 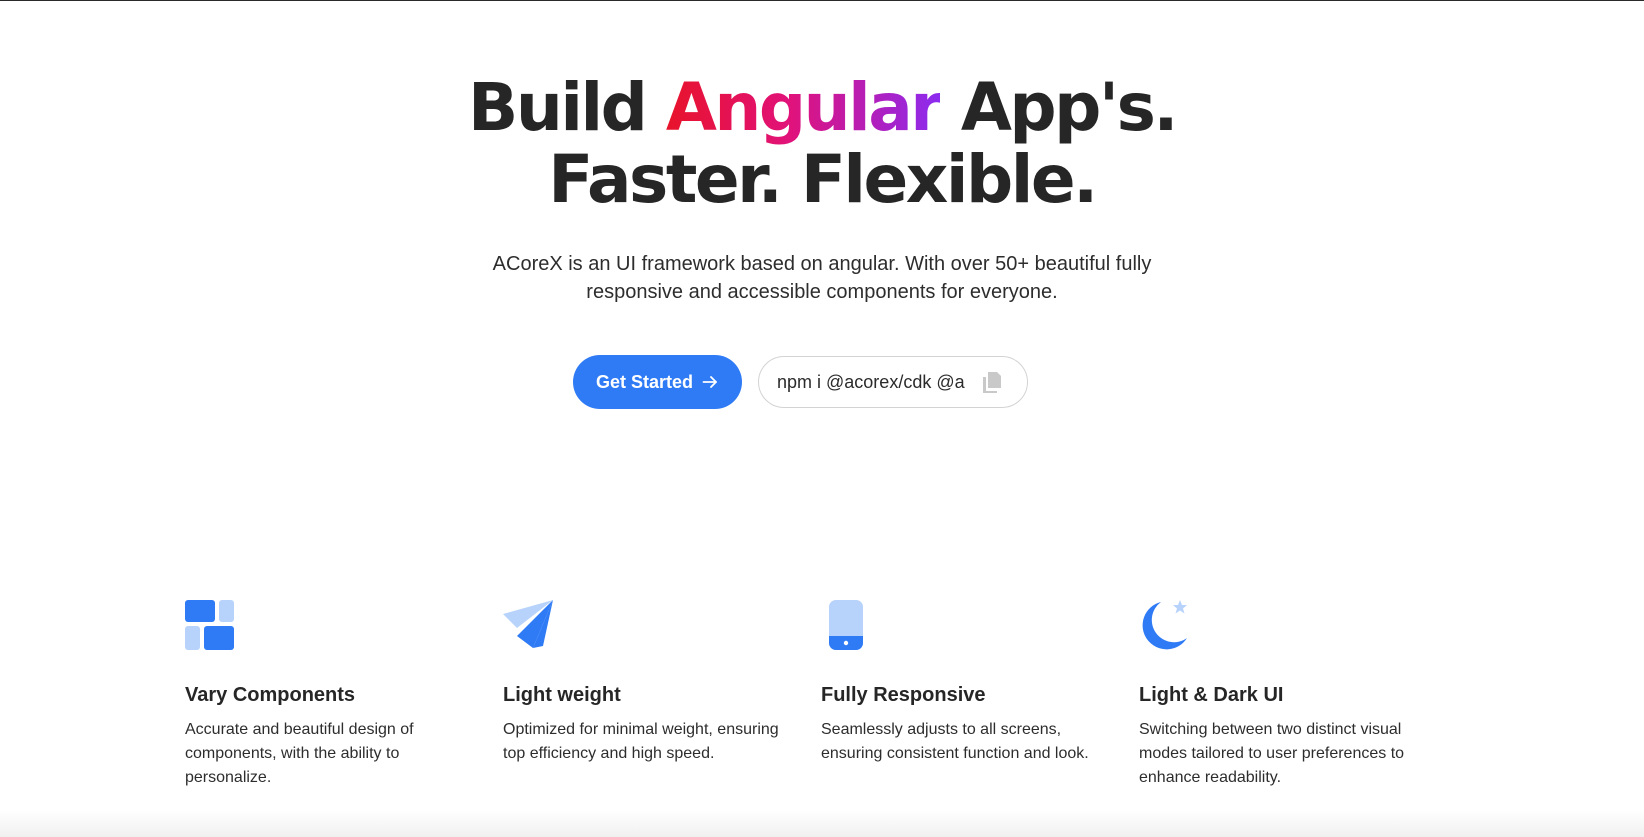 I want to click on headline-highlight: Angular, so click(x=804, y=107).